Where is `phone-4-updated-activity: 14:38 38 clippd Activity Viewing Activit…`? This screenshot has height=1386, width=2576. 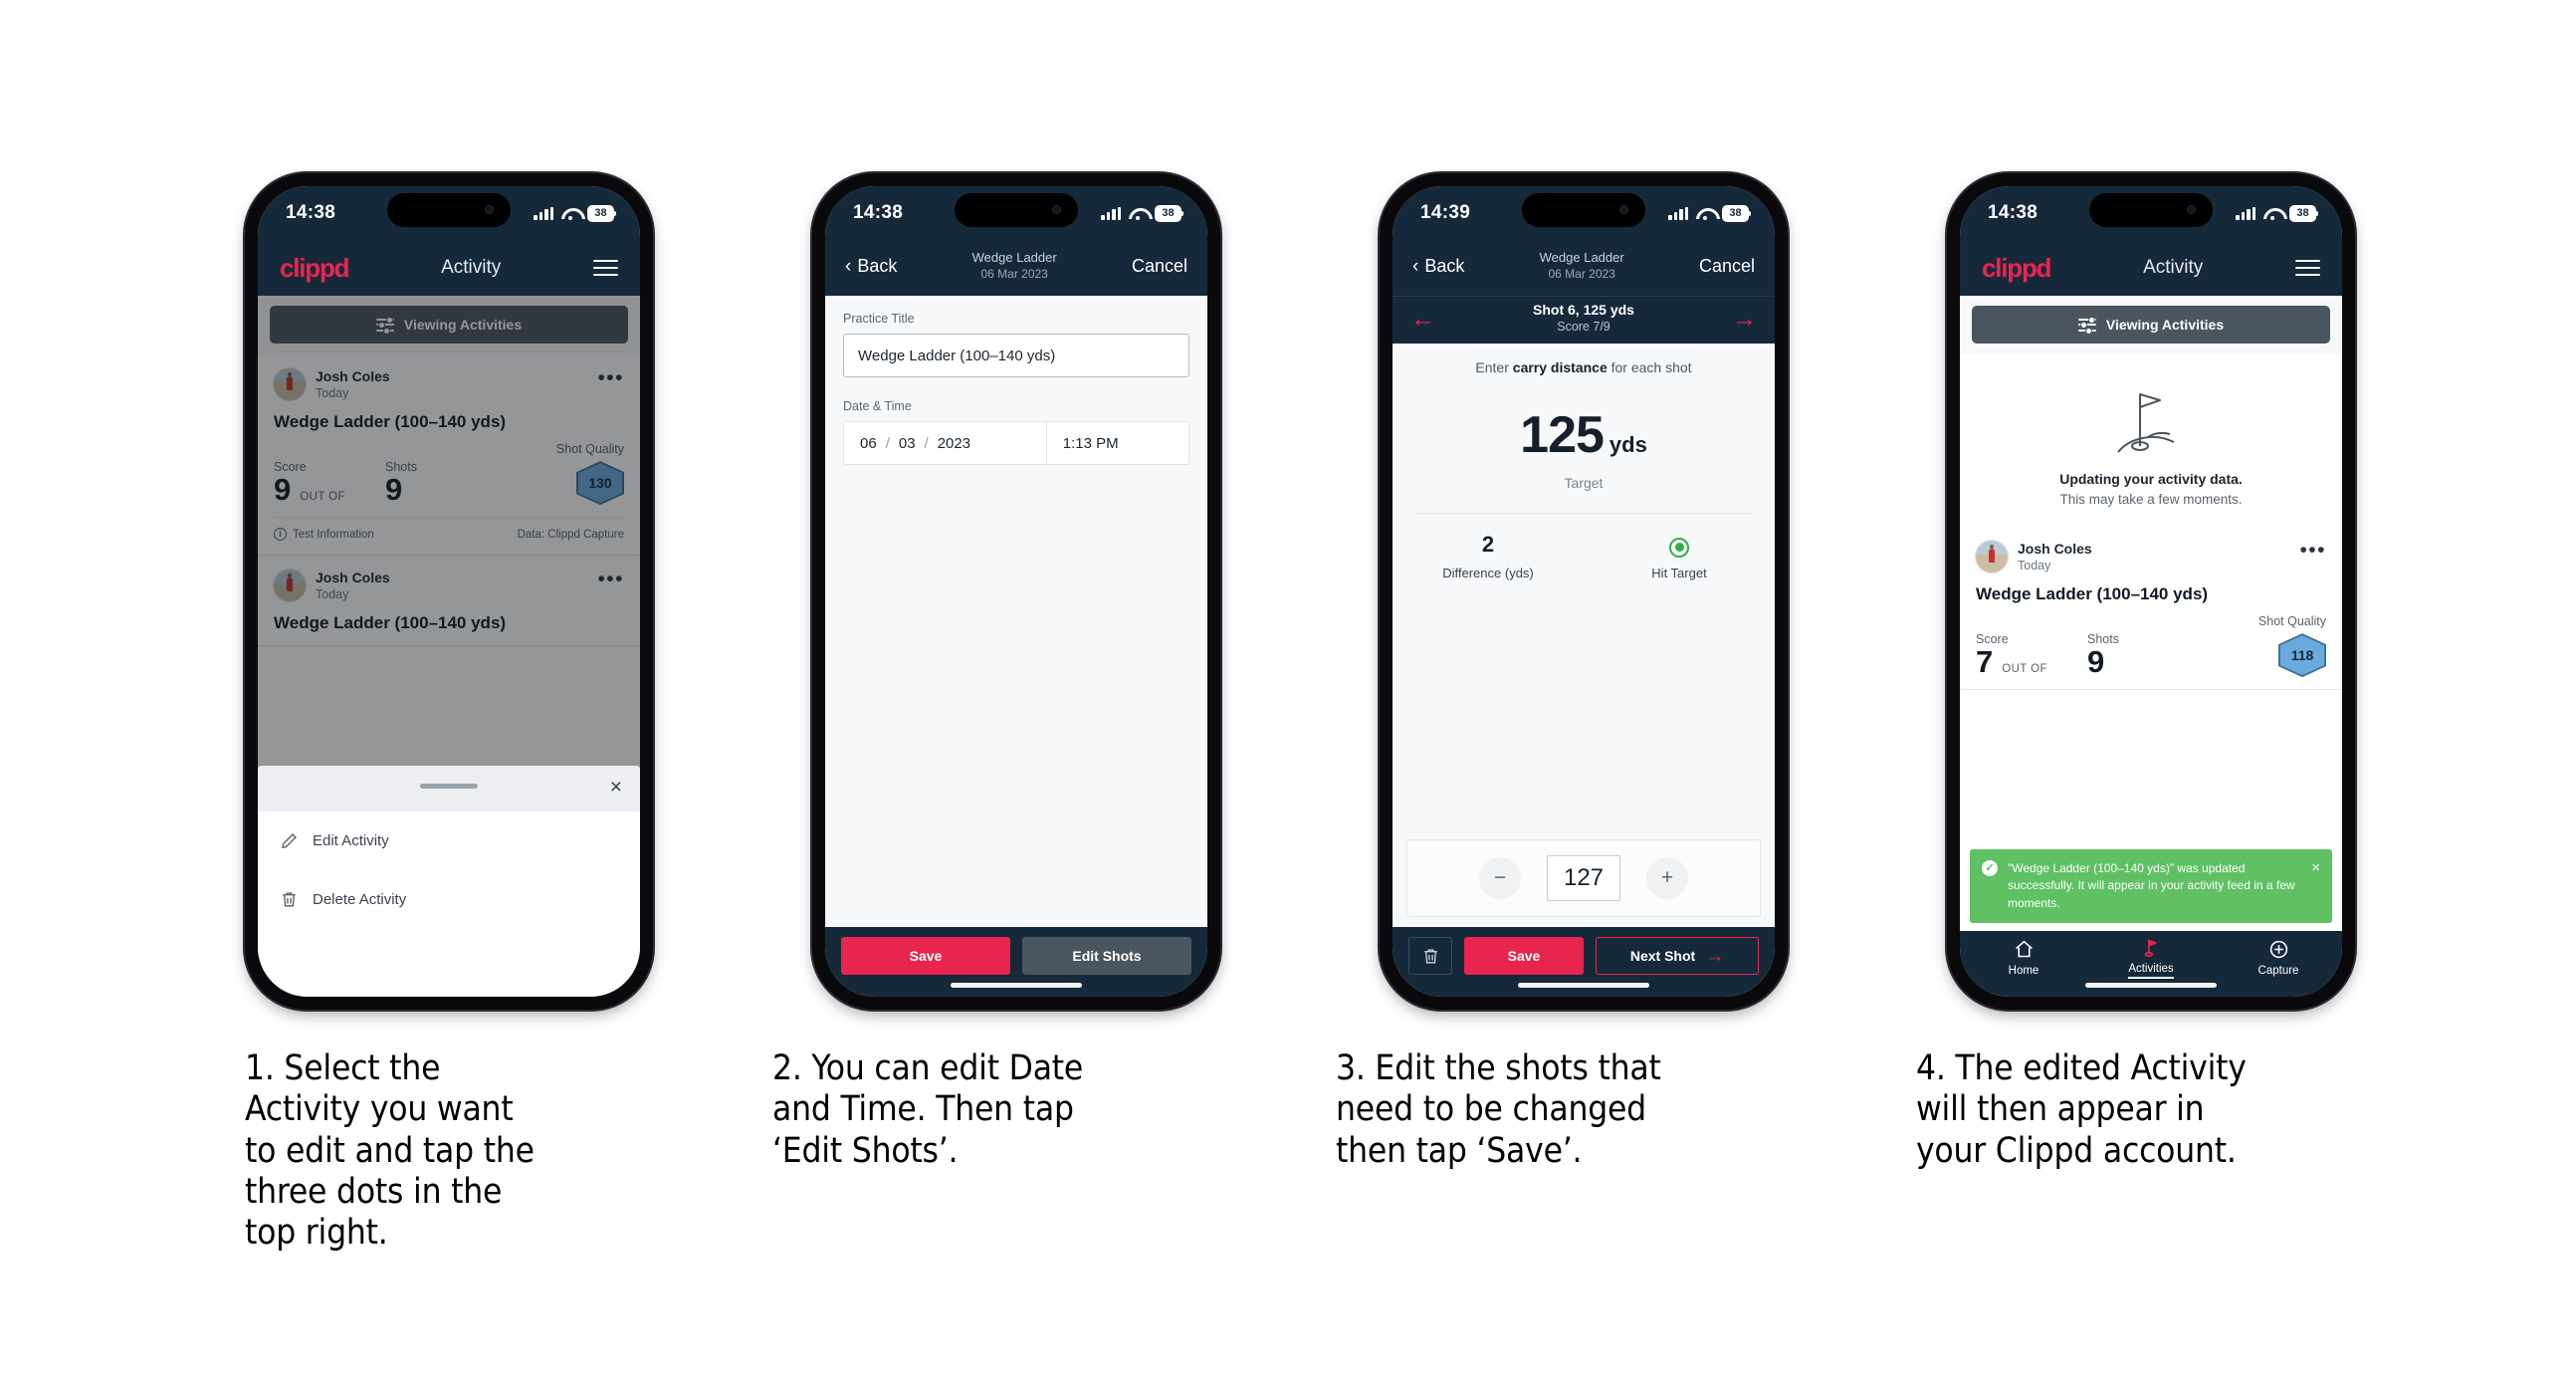
phone-4-updated-activity: 14:38 38 clippd Activity Viewing Activit… is located at coordinates (2151, 591).